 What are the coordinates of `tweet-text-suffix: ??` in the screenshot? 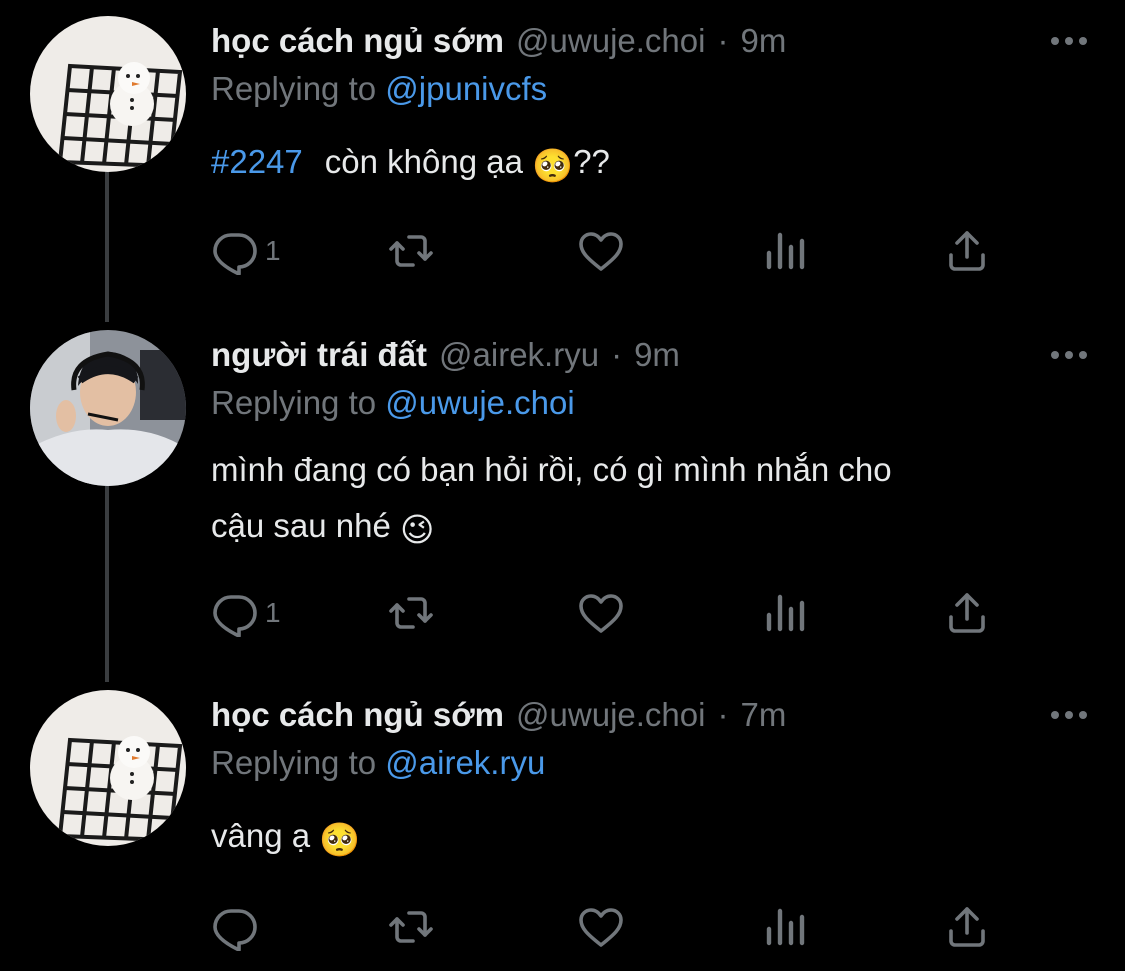 It's located at (591, 161).